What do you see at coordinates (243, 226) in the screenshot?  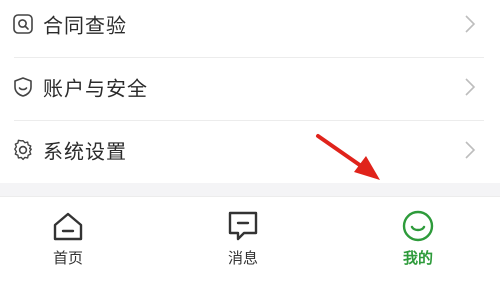 I see `message-icon` at bounding box center [243, 226].